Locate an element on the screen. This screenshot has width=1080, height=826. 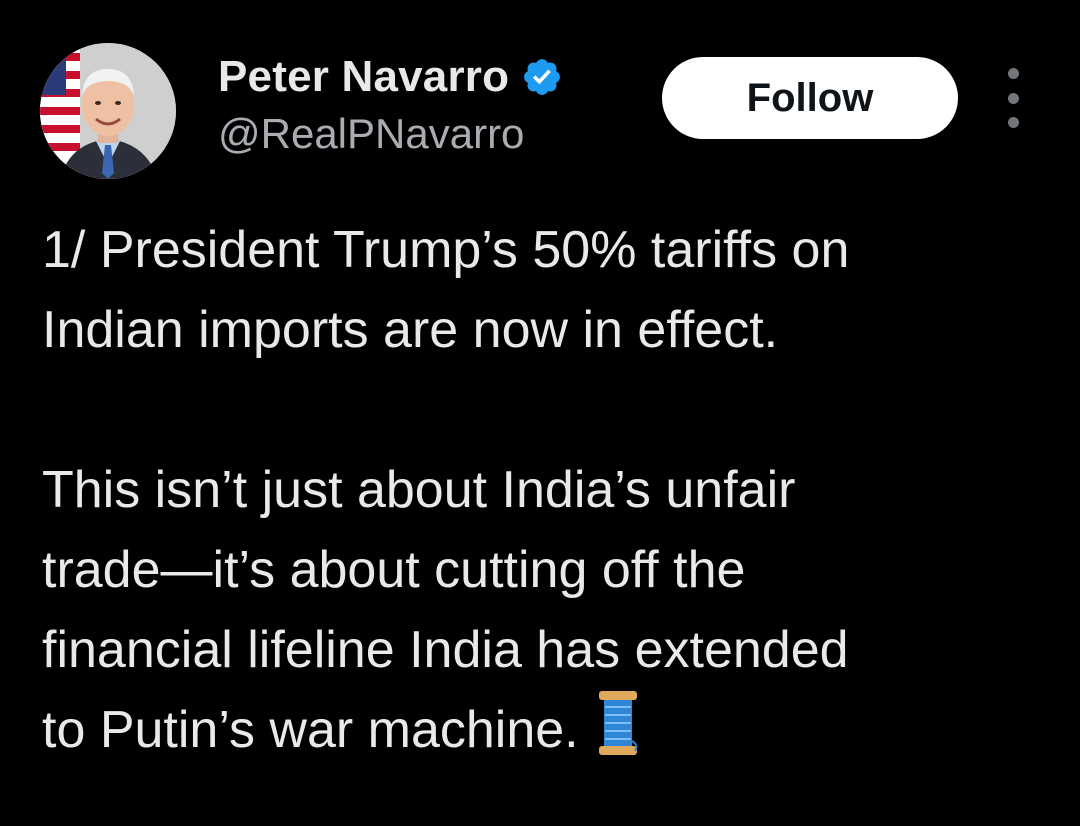
follow-button: Follow is located at coordinates (810, 98).